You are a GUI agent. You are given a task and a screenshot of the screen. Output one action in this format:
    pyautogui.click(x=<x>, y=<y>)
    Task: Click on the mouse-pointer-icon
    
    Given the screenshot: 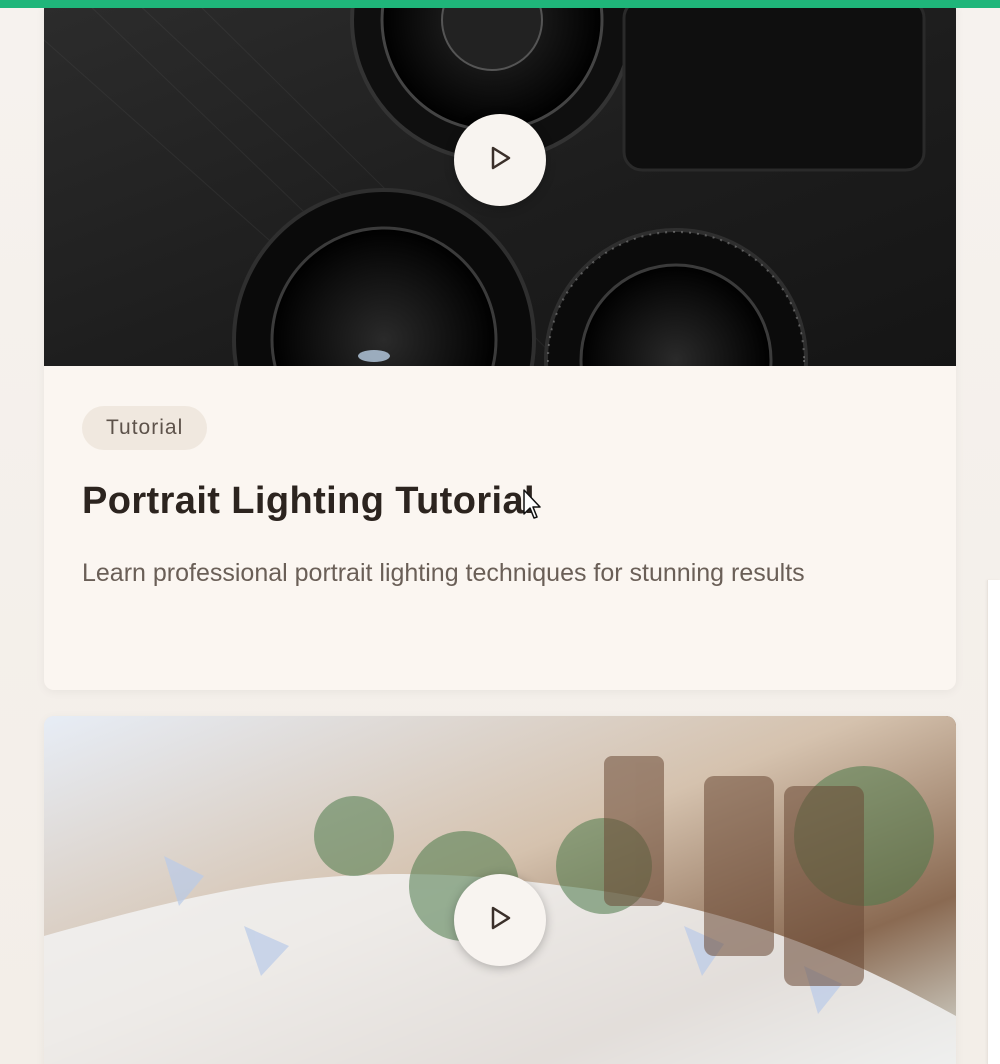 What is the action you would take?
    pyautogui.click(x=532, y=504)
    